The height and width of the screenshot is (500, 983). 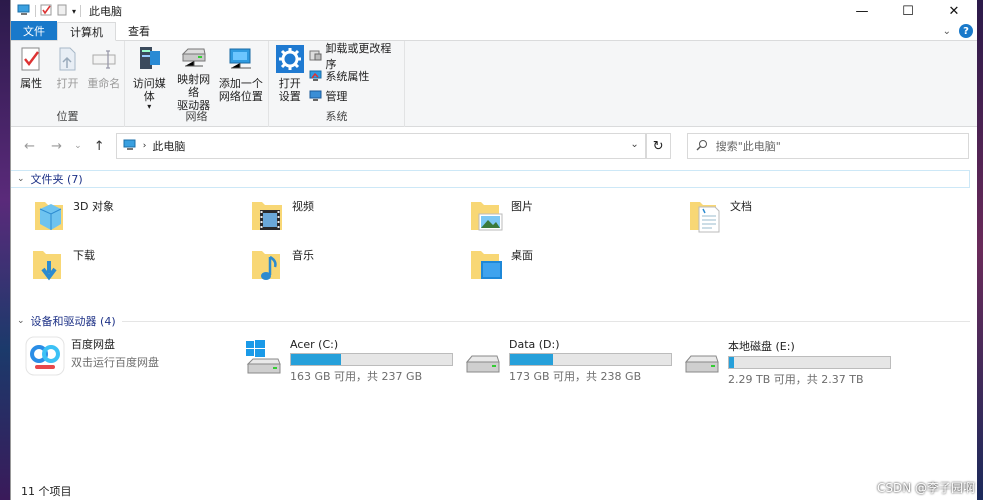 I want to click on address-bar: › 此电脑 ⌄, so click(x=380, y=146).